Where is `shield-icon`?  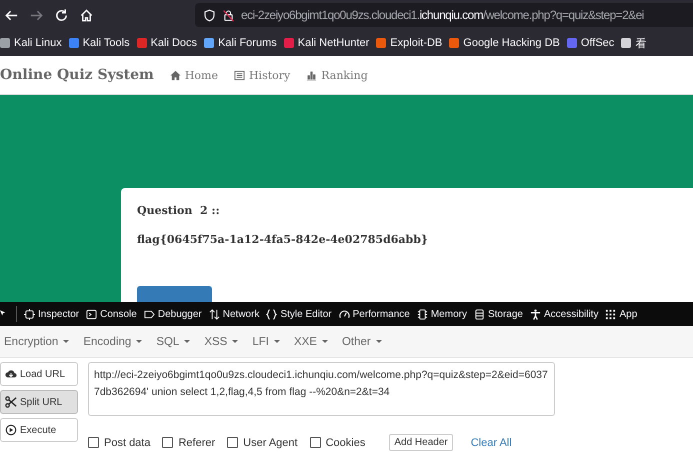 shield-icon is located at coordinates (209, 15).